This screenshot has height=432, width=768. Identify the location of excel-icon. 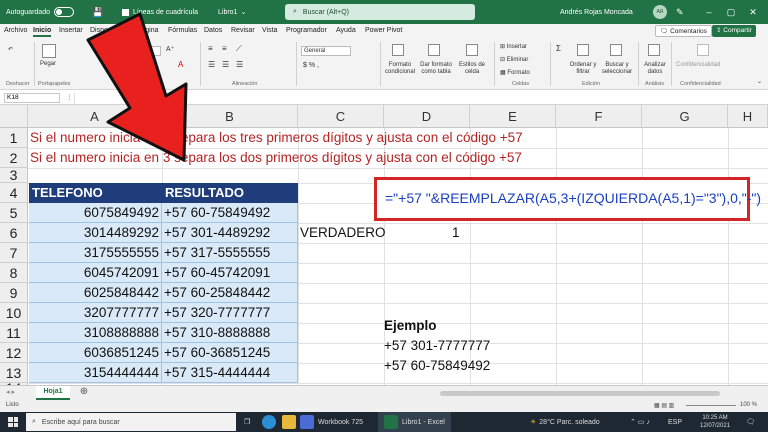
(391, 422).